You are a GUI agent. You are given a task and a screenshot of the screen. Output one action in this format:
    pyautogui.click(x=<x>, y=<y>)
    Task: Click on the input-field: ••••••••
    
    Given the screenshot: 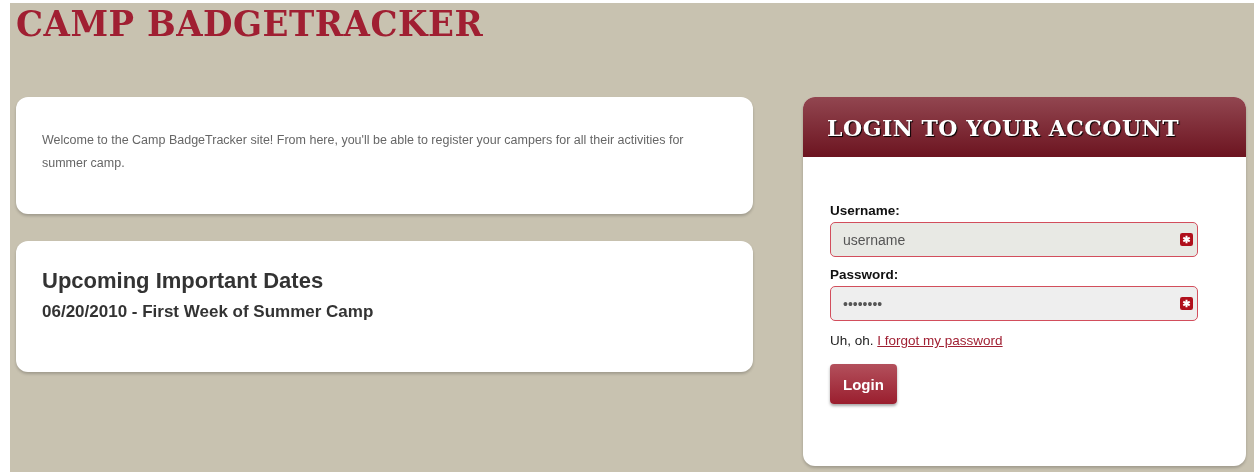 What is the action you would take?
    pyautogui.click(x=1014, y=303)
    